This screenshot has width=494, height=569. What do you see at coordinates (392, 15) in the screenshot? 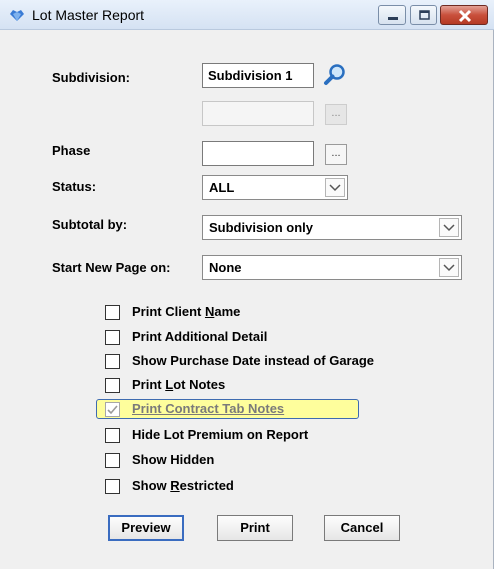
I see `minimize-button` at bounding box center [392, 15].